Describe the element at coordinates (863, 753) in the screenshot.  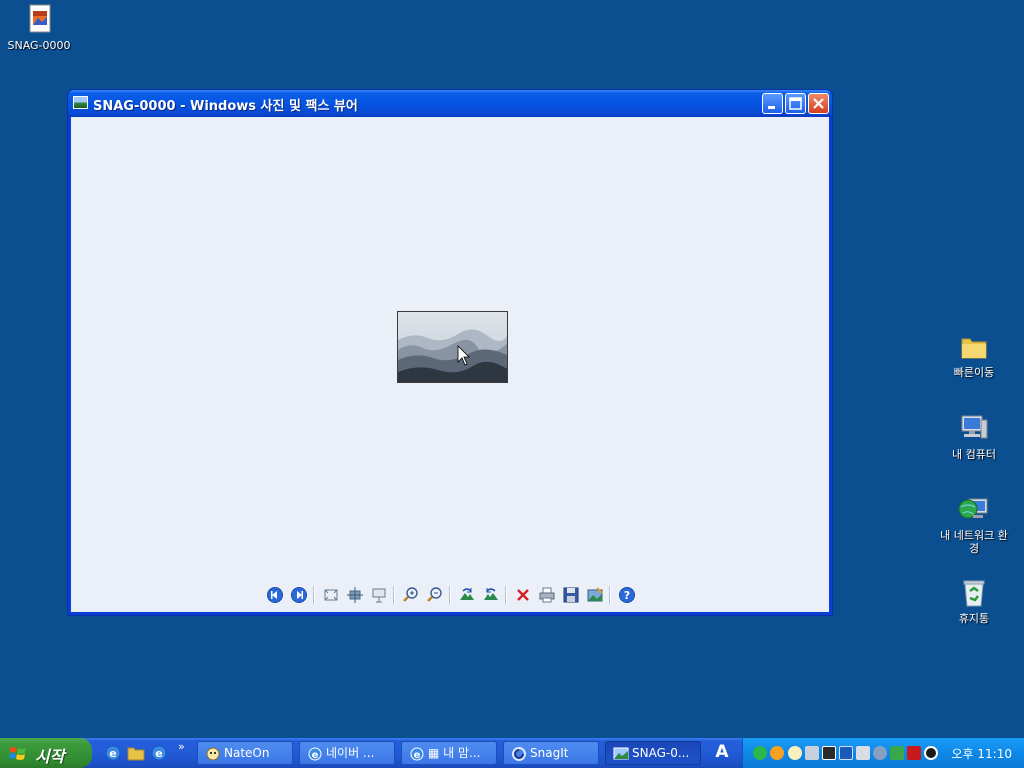
I see `device-icon` at that location.